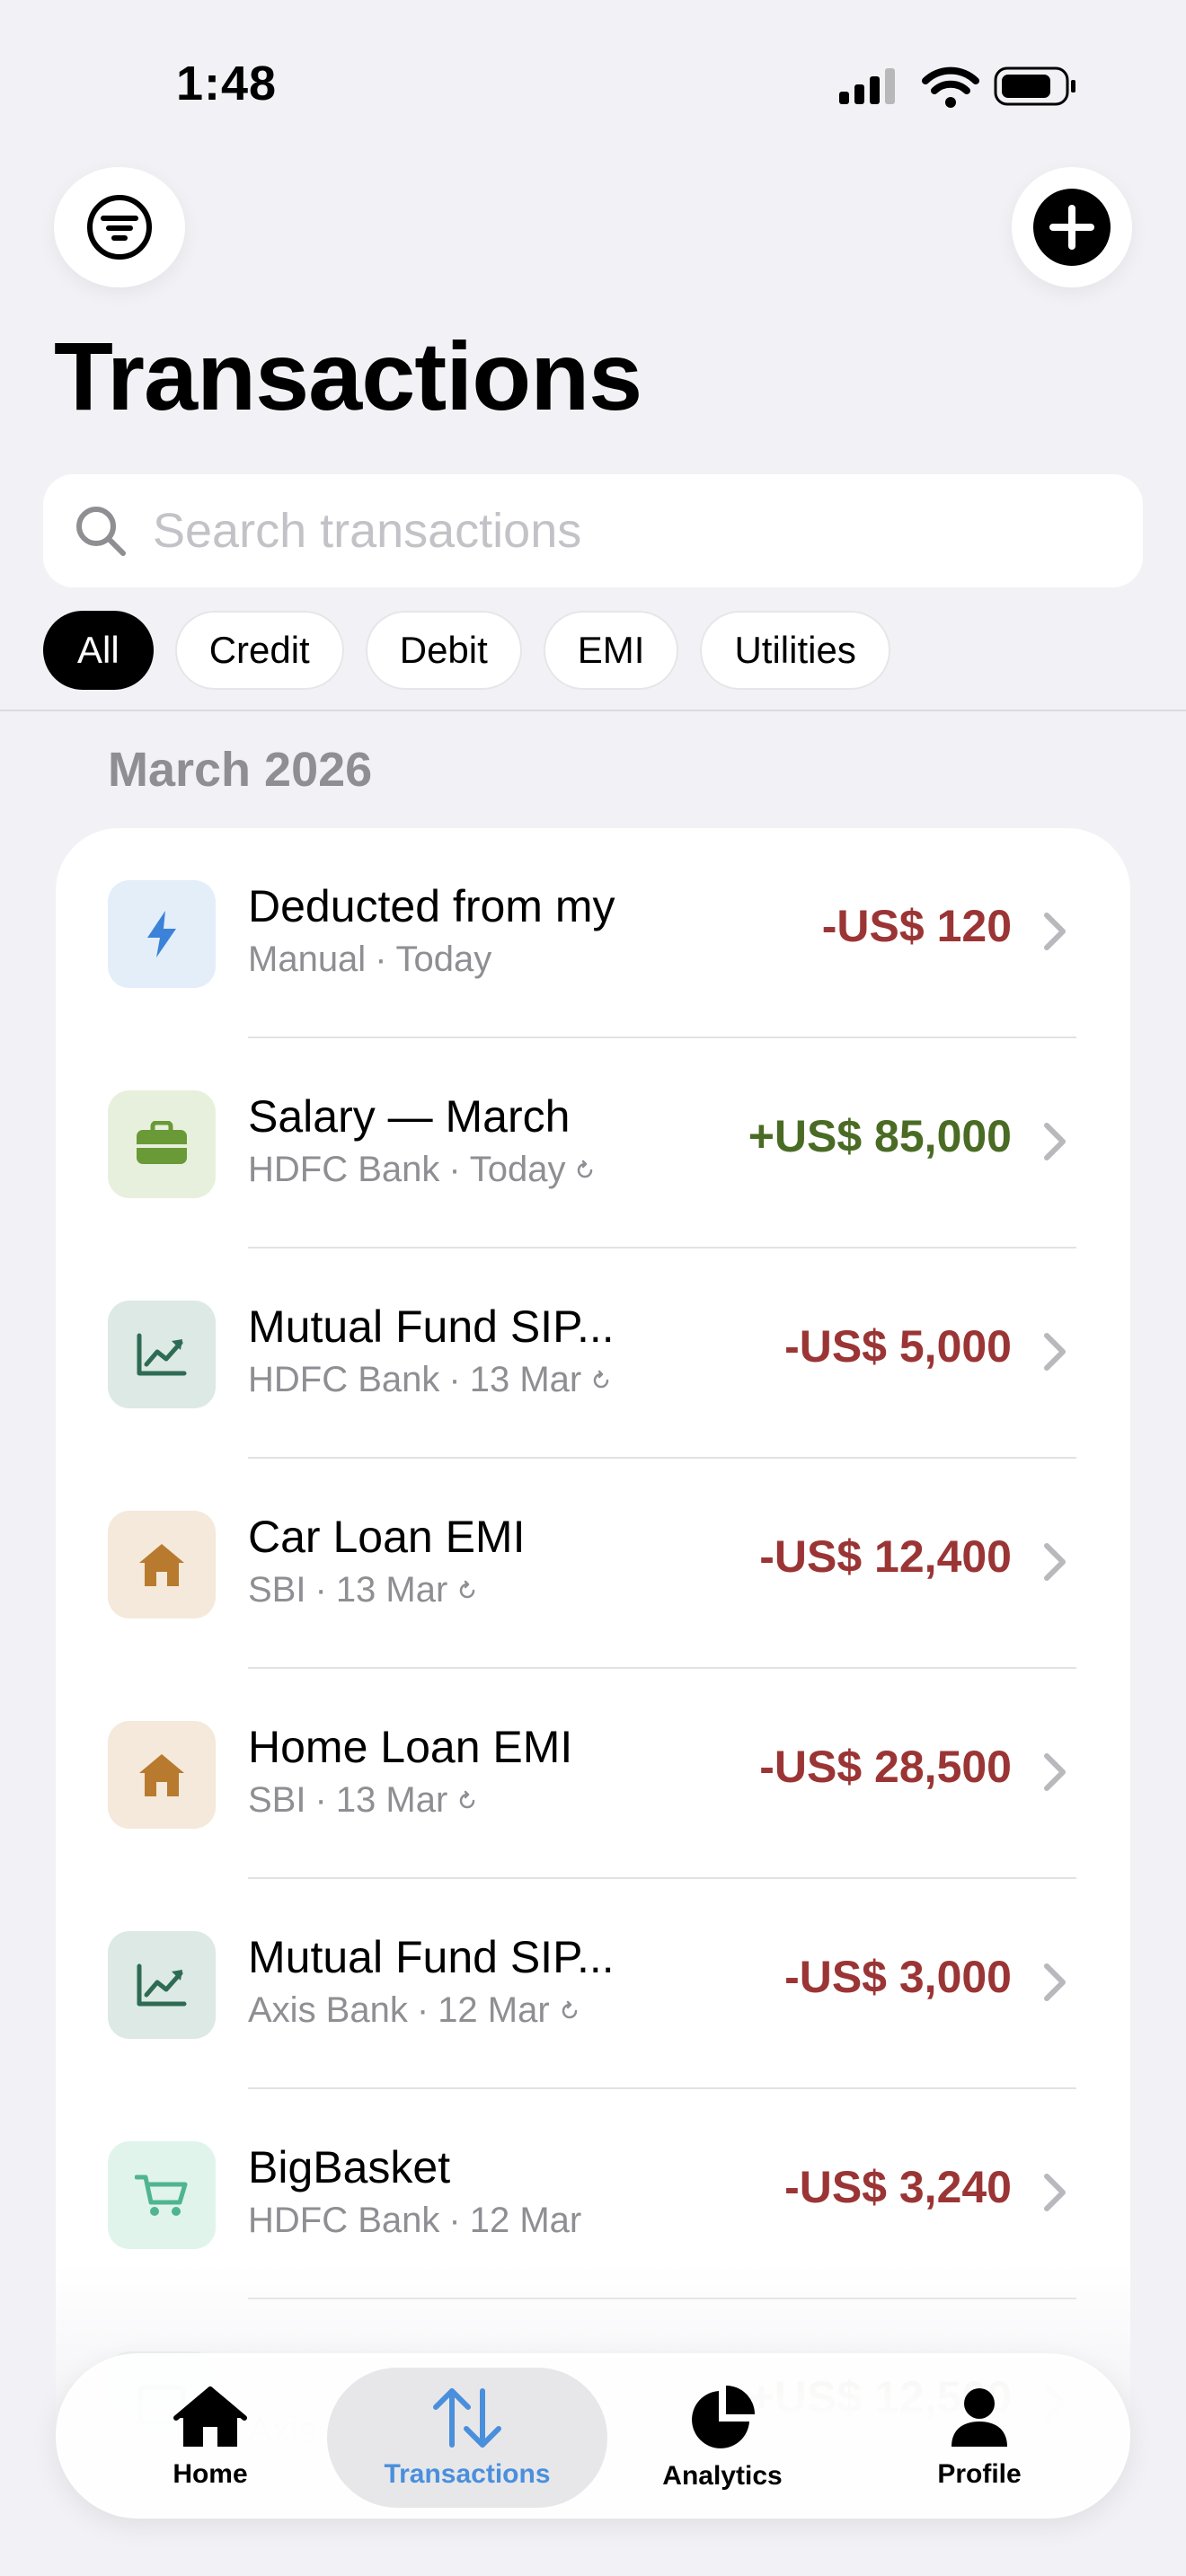  What do you see at coordinates (344, 1379) in the screenshot?
I see `transaction-source: HDFC Bank` at bounding box center [344, 1379].